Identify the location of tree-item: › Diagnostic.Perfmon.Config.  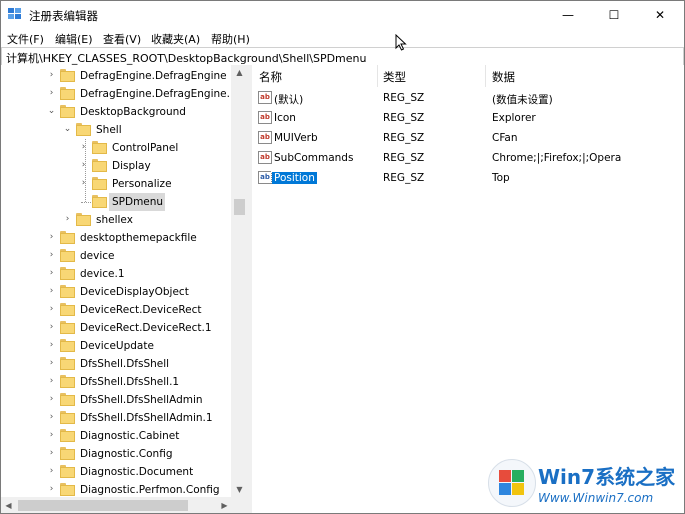
(116, 489).